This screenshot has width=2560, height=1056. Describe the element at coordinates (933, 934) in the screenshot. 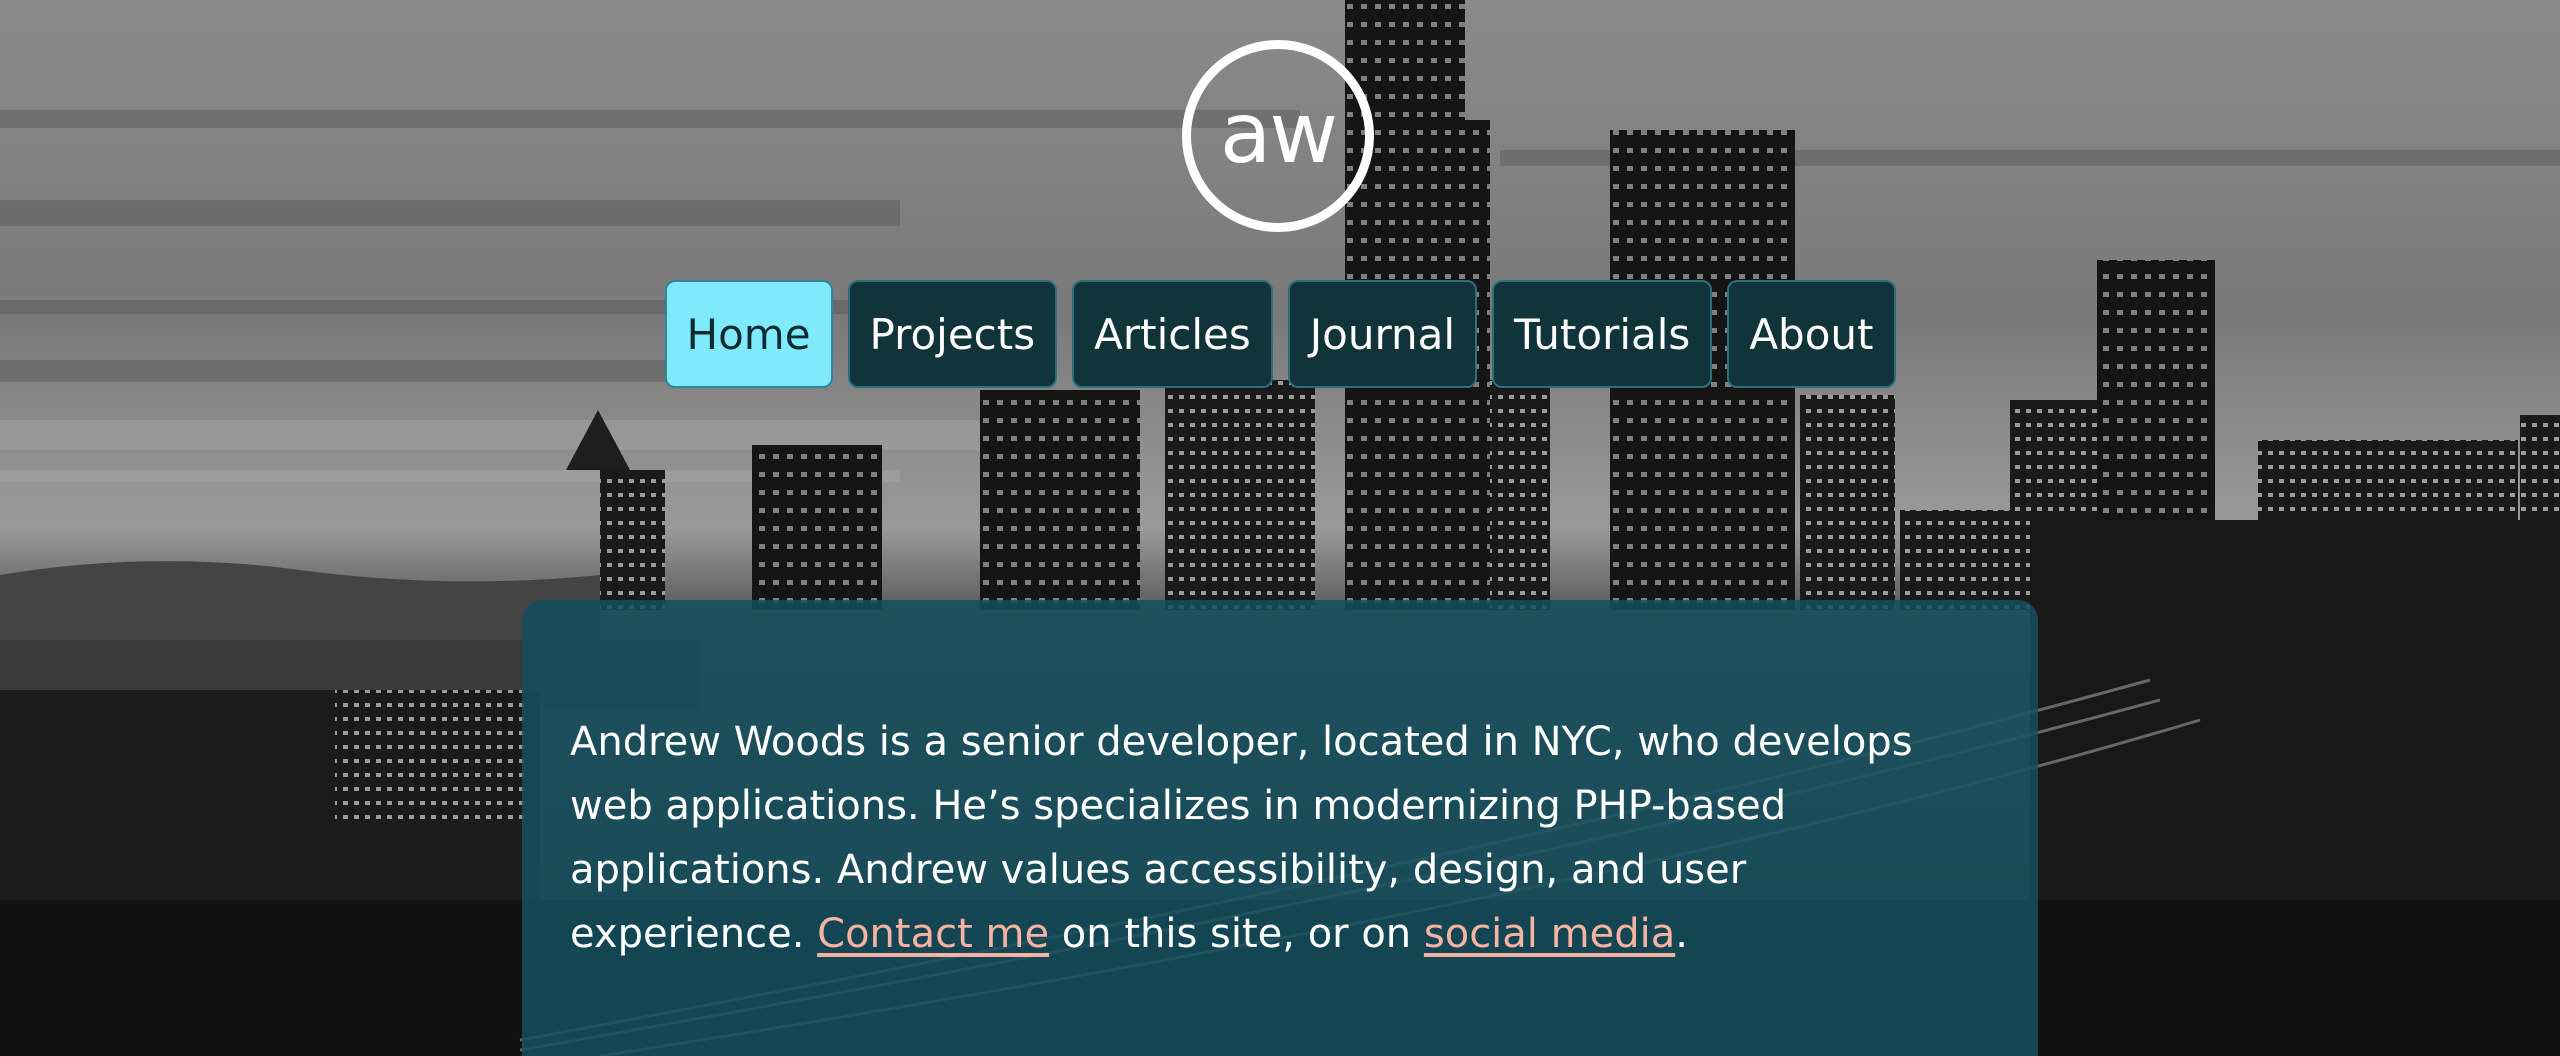

I see `contact-link: Contact me` at that location.